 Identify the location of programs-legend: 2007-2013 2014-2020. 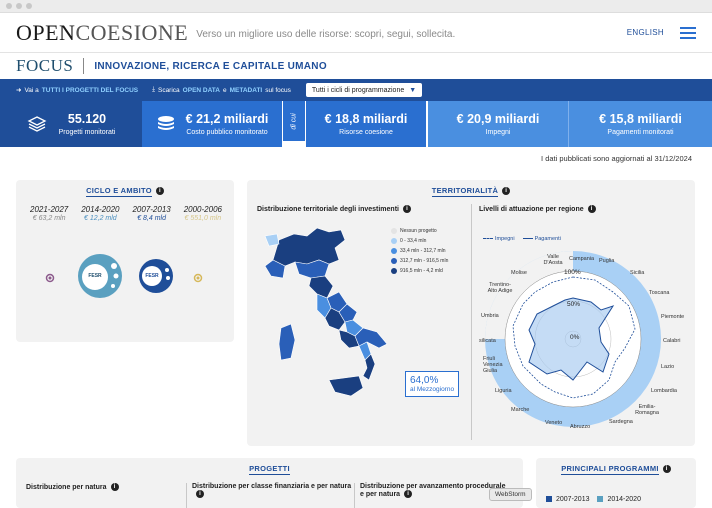
(593, 499).